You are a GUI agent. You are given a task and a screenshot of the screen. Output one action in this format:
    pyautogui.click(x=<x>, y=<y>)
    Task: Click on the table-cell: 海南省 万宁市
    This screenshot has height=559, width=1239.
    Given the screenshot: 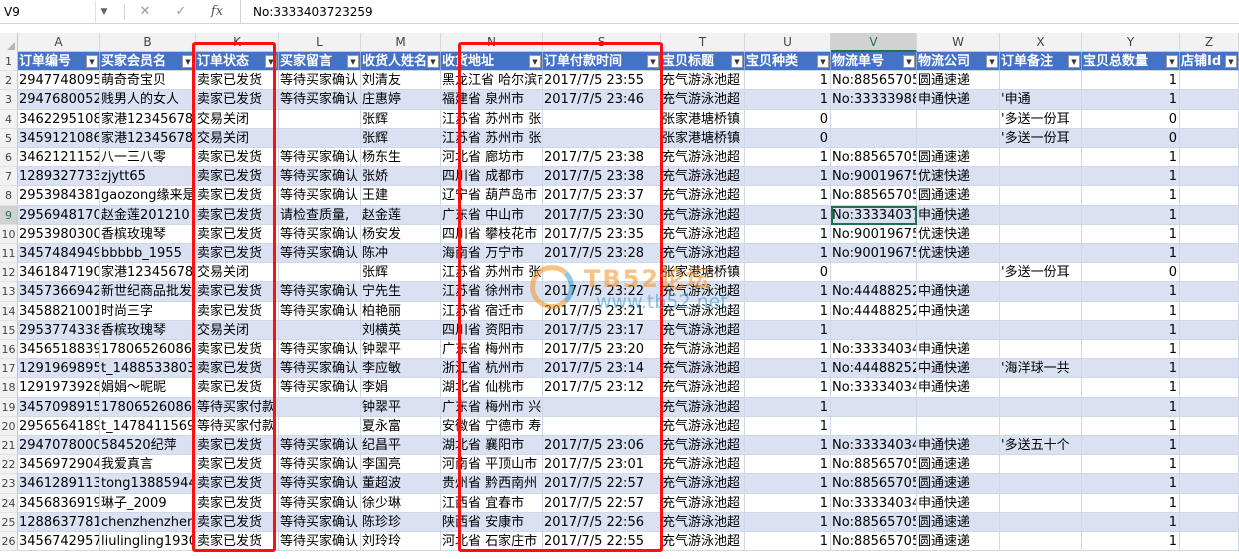 What is the action you would take?
    pyautogui.click(x=492, y=254)
    